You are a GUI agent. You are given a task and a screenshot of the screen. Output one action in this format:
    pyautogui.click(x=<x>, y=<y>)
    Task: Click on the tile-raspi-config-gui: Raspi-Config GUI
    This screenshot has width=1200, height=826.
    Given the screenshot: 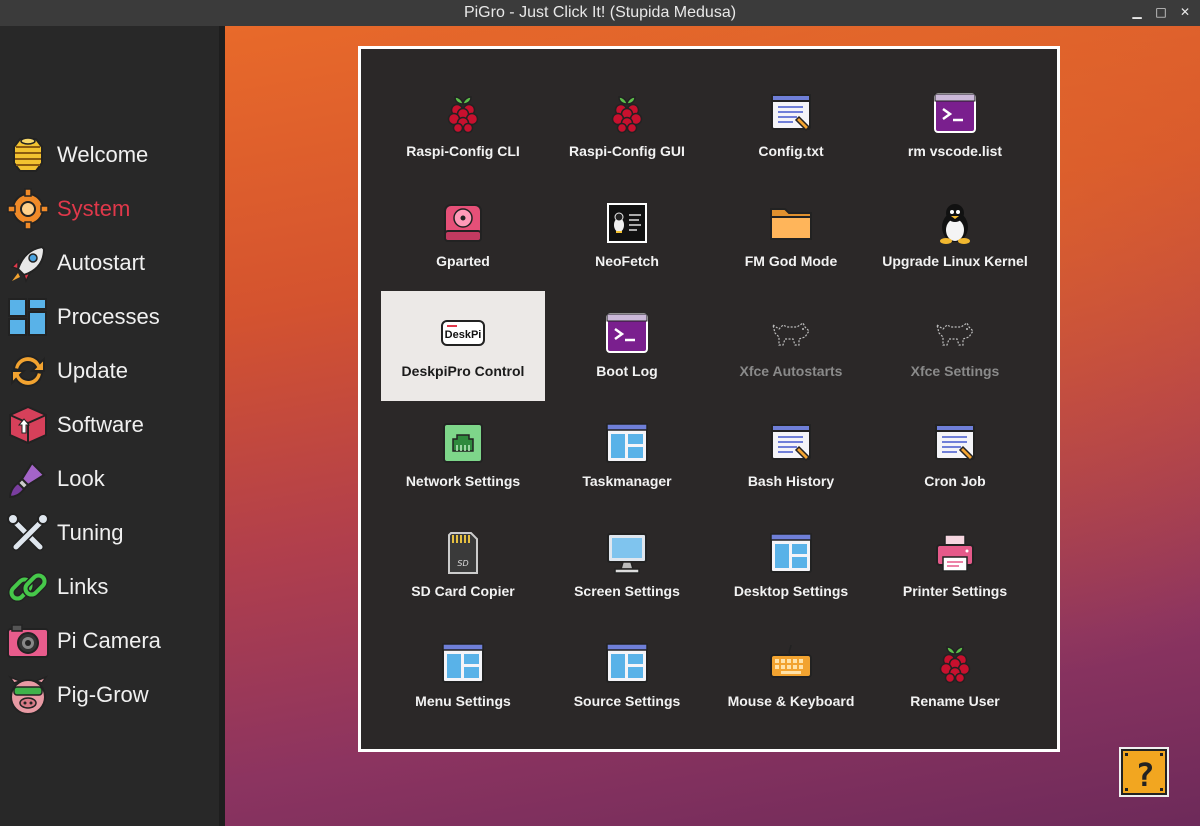 What is the action you would take?
    pyautogui.click(x=627, y=126)
    